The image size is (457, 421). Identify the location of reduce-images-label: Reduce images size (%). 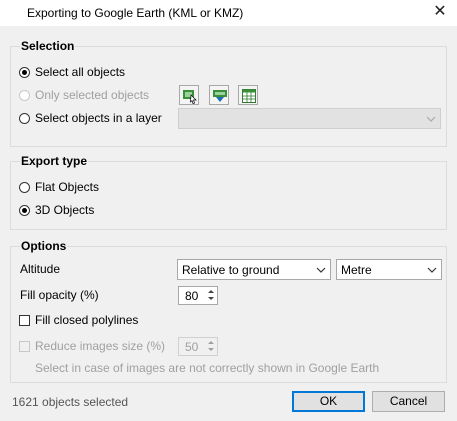
(100, 346).